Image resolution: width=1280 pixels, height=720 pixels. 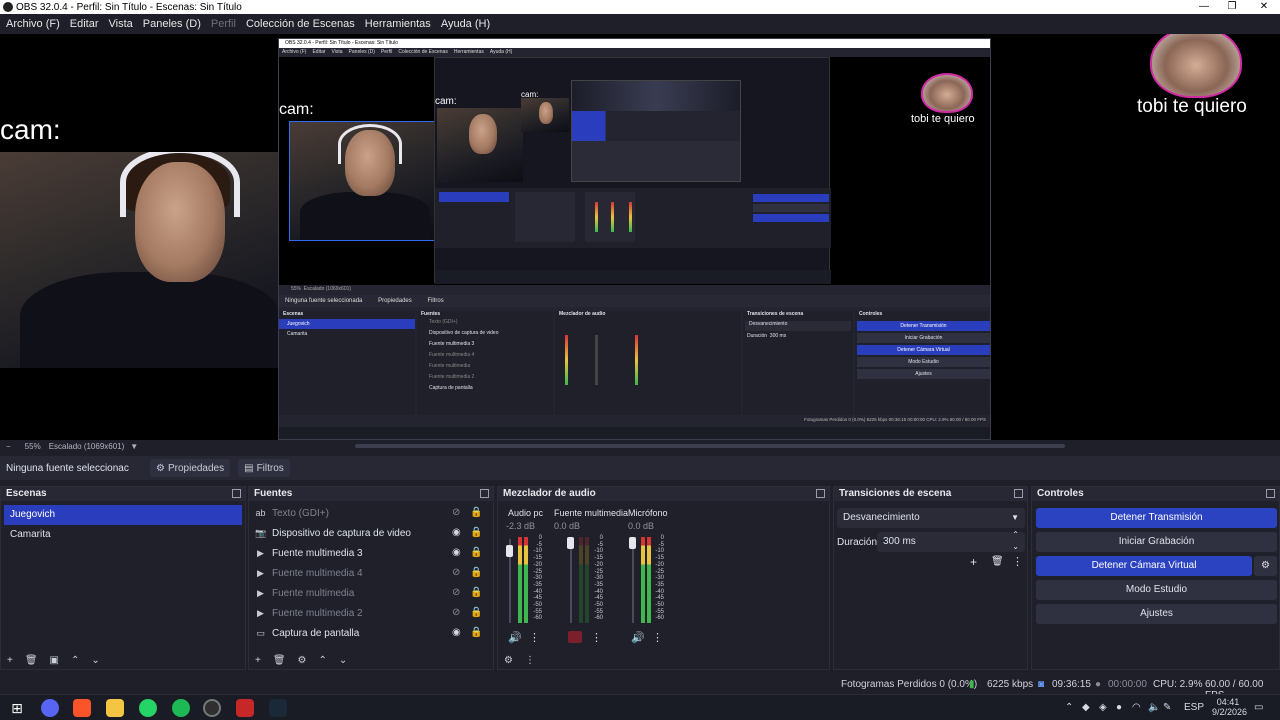 What do you see at coordinates (181, 708) in the screenshot?
I see `spotify-icon` at bounding box center [181, 708].